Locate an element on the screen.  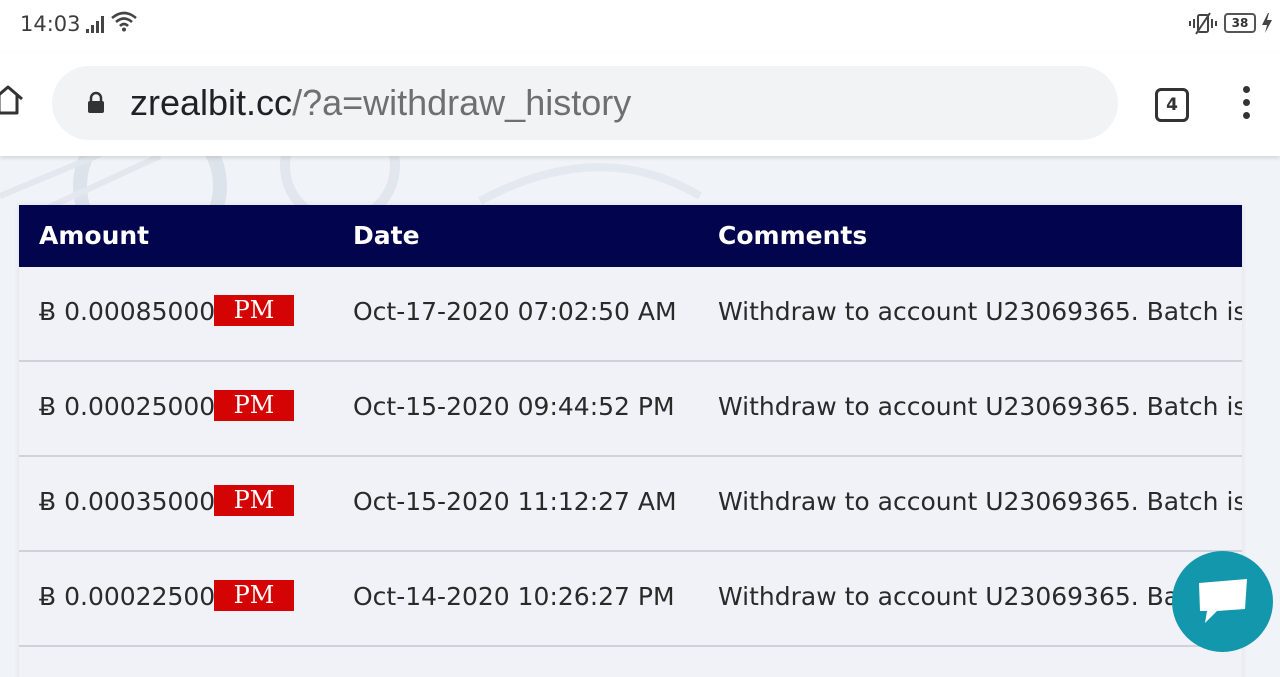
amount-cell: Ƀ 0.00085000 is located at coordinates (127, 311).